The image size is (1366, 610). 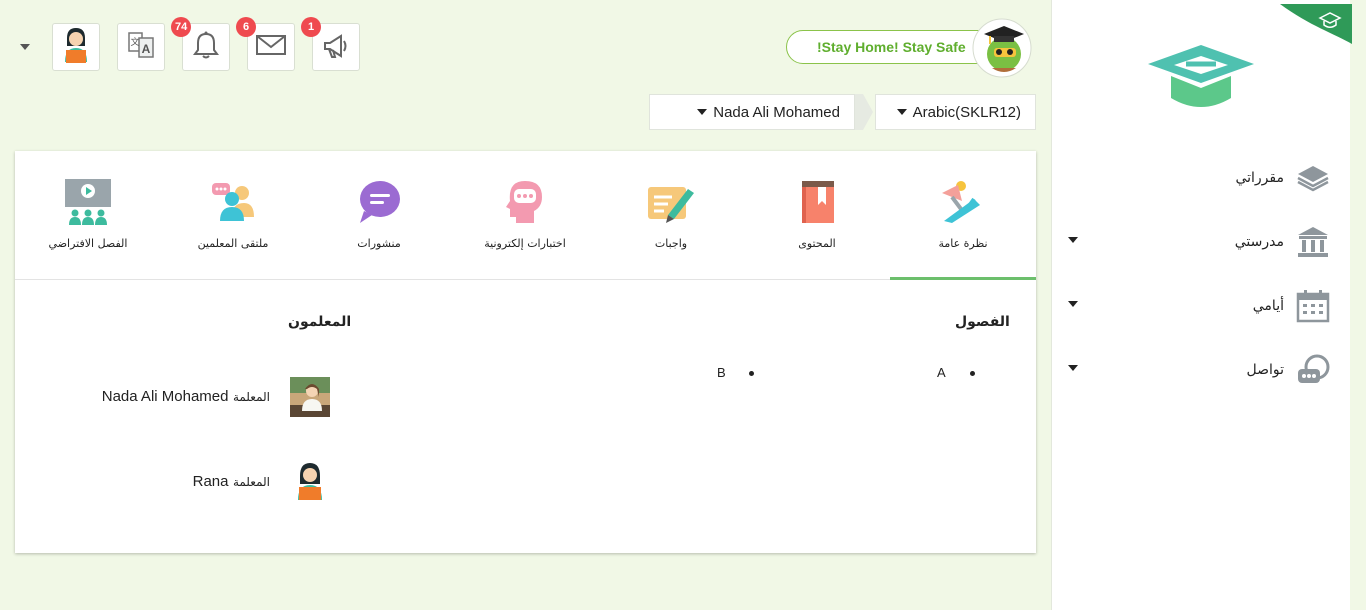 I want to click on user-dropdown: Nada Ali Mohamed, so click(x=752, y=112).